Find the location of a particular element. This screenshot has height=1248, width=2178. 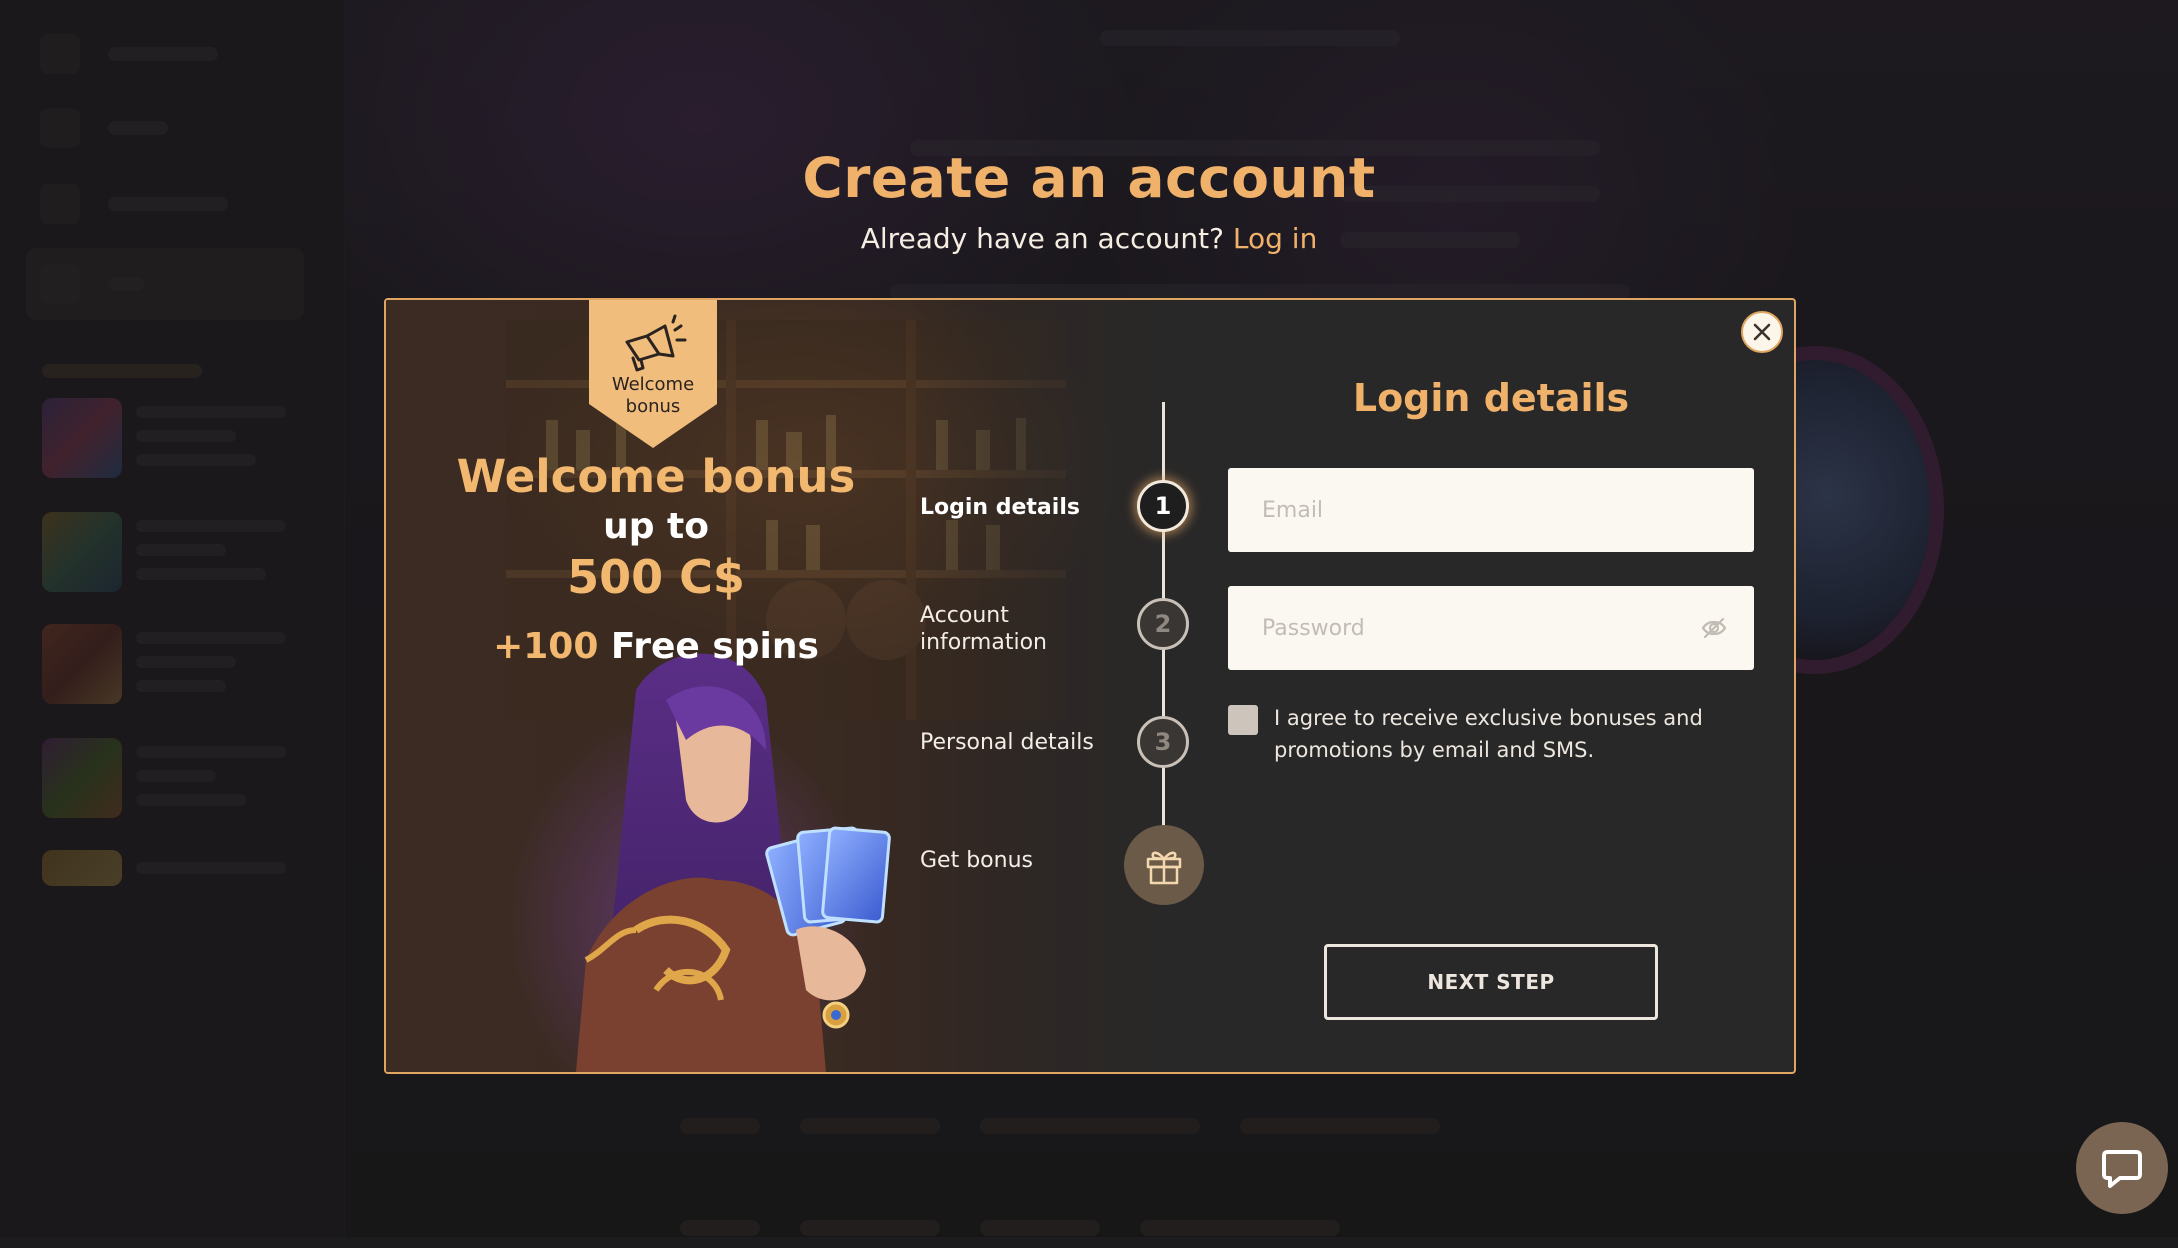

step-gift-circle is located at coordinates (1164, 865).